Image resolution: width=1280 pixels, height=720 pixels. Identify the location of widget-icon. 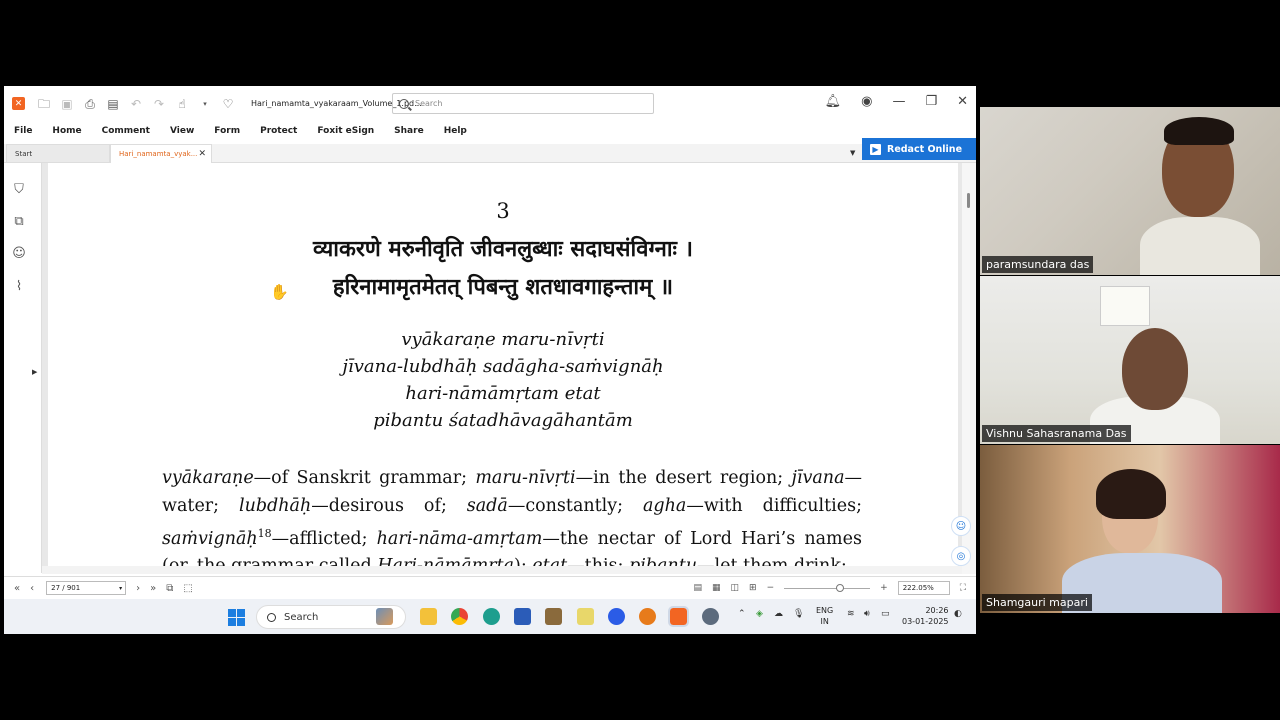
(384, 616).